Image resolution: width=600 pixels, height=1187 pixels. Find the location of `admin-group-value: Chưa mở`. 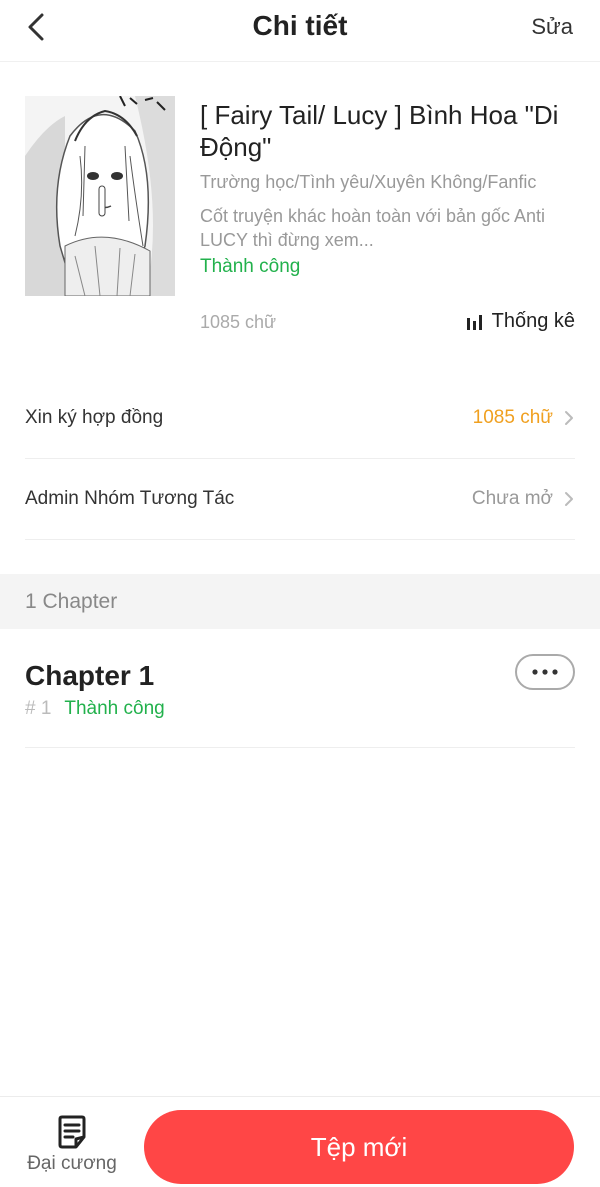

admin-group-value: Chưa mở is located at coordinates (512, 498).